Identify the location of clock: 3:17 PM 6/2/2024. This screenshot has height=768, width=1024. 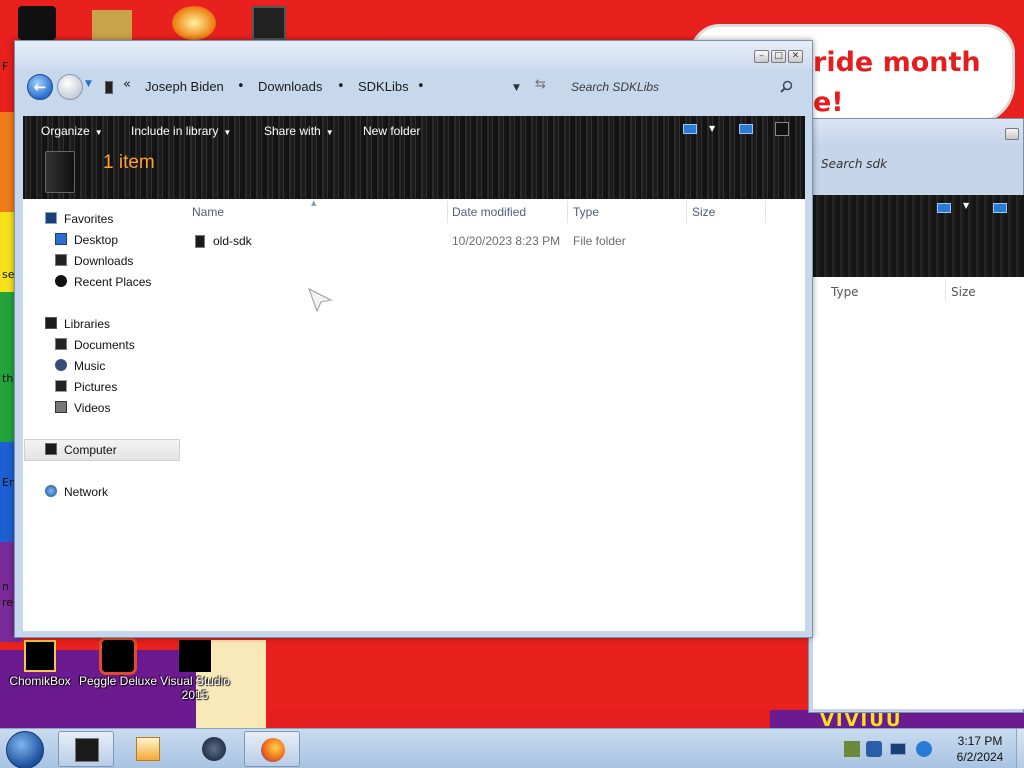
(980, 749).